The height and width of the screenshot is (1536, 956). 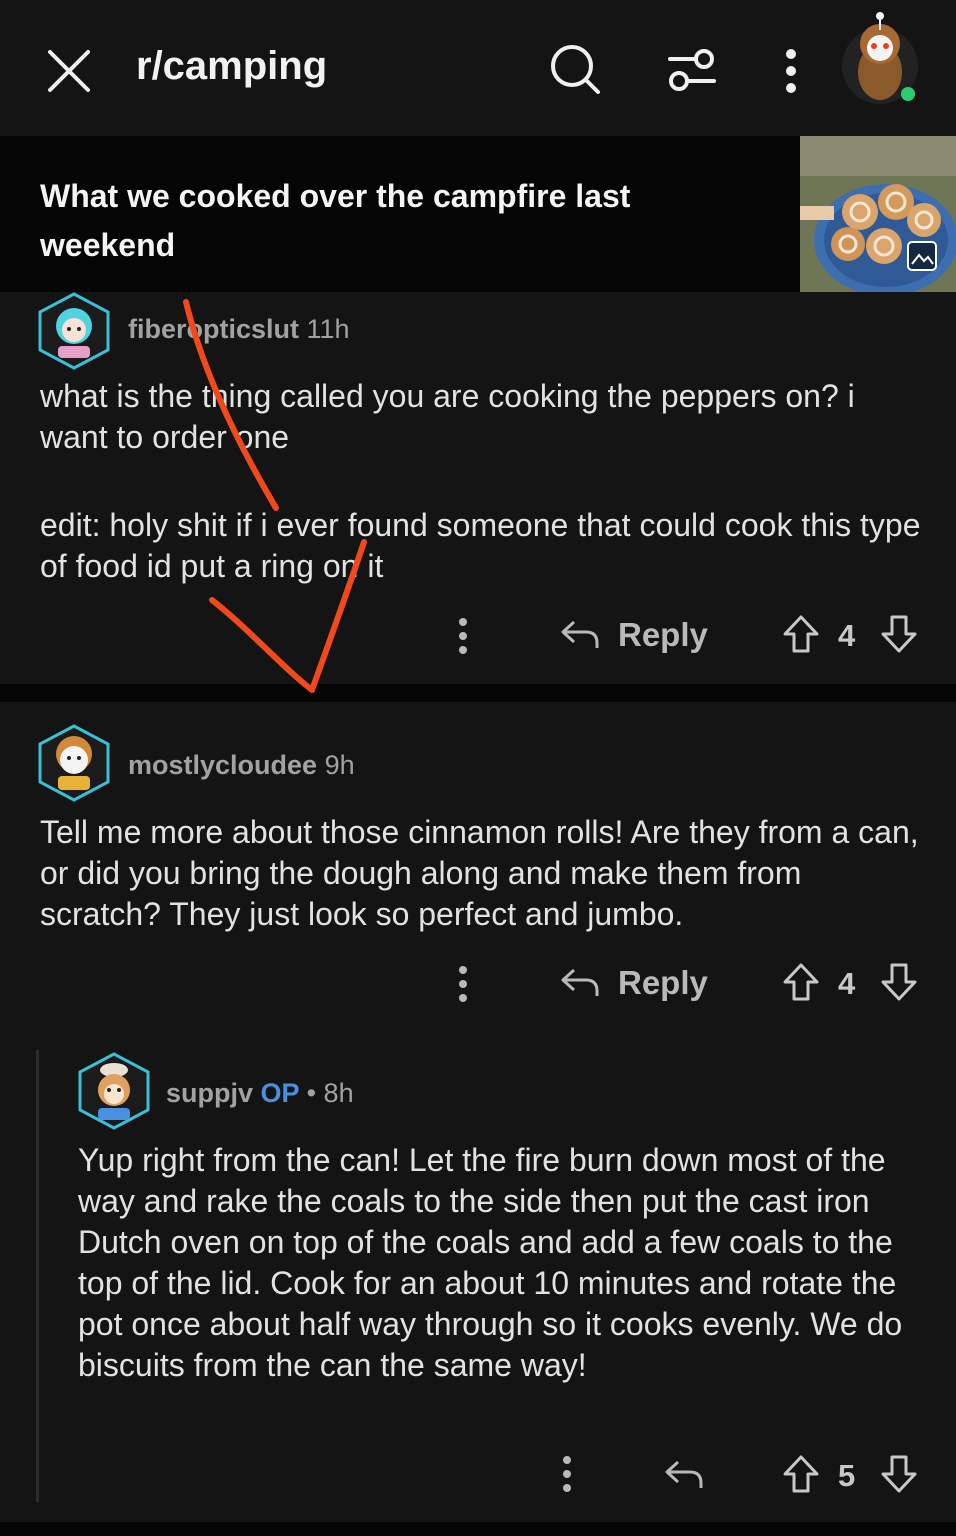 What do you see at coordinates (280, 1093) in the screenshot?
I see `op-badge: OP` at bounding box center [280, 1093].